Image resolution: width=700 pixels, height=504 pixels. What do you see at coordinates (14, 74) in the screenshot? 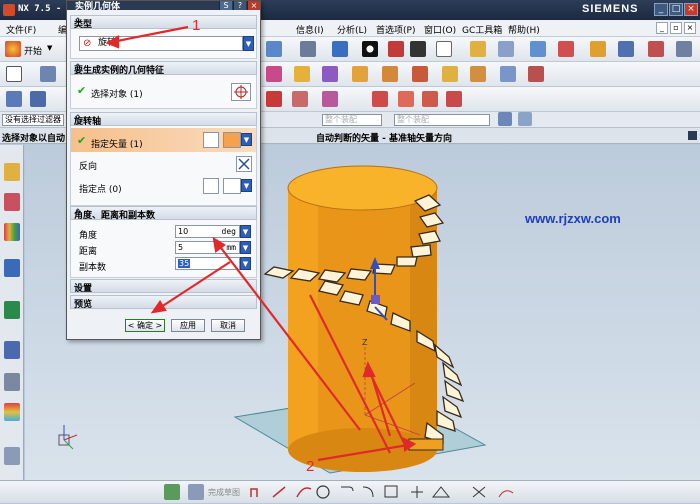
I see `sketch-icon` at bounding box center [14, 74].